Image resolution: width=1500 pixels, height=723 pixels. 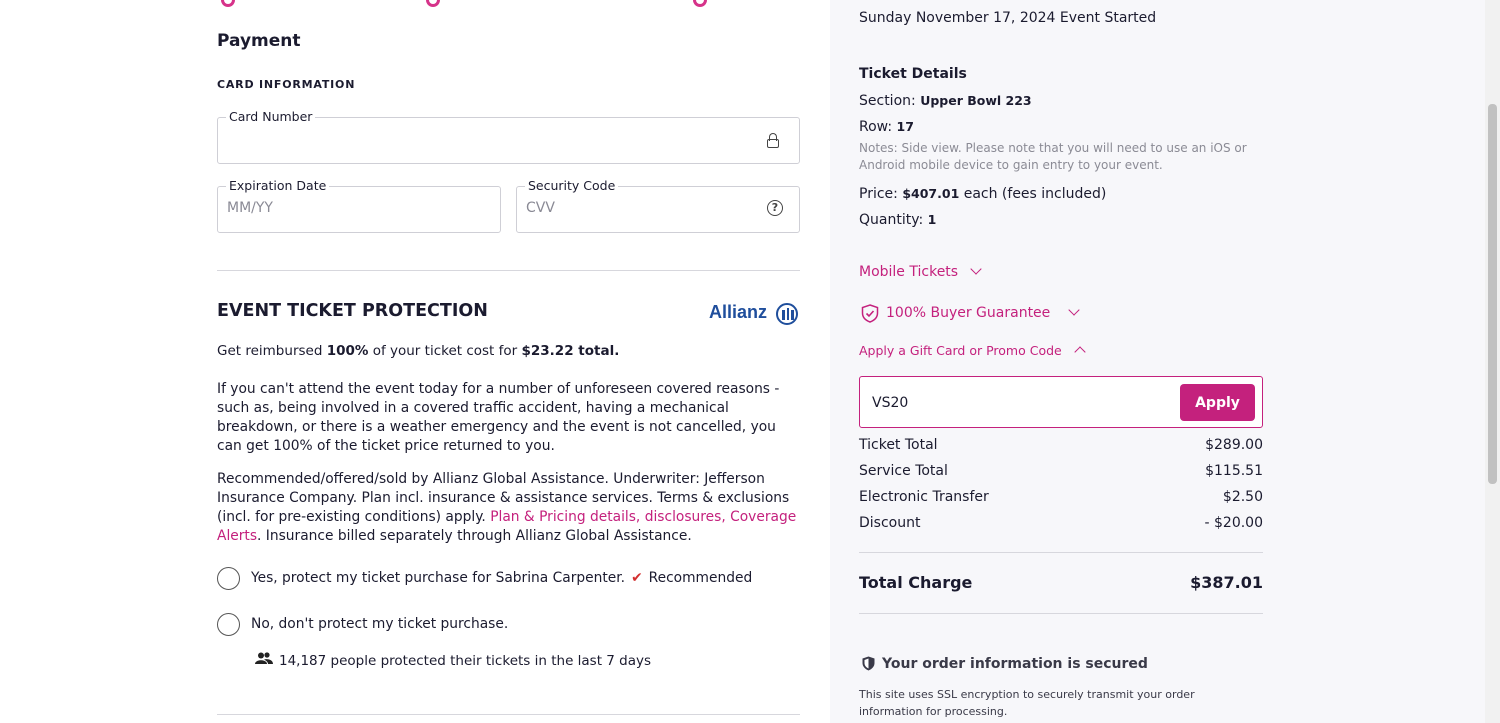 I want to click on check-icon: ✔, so click(x=637, y=578).